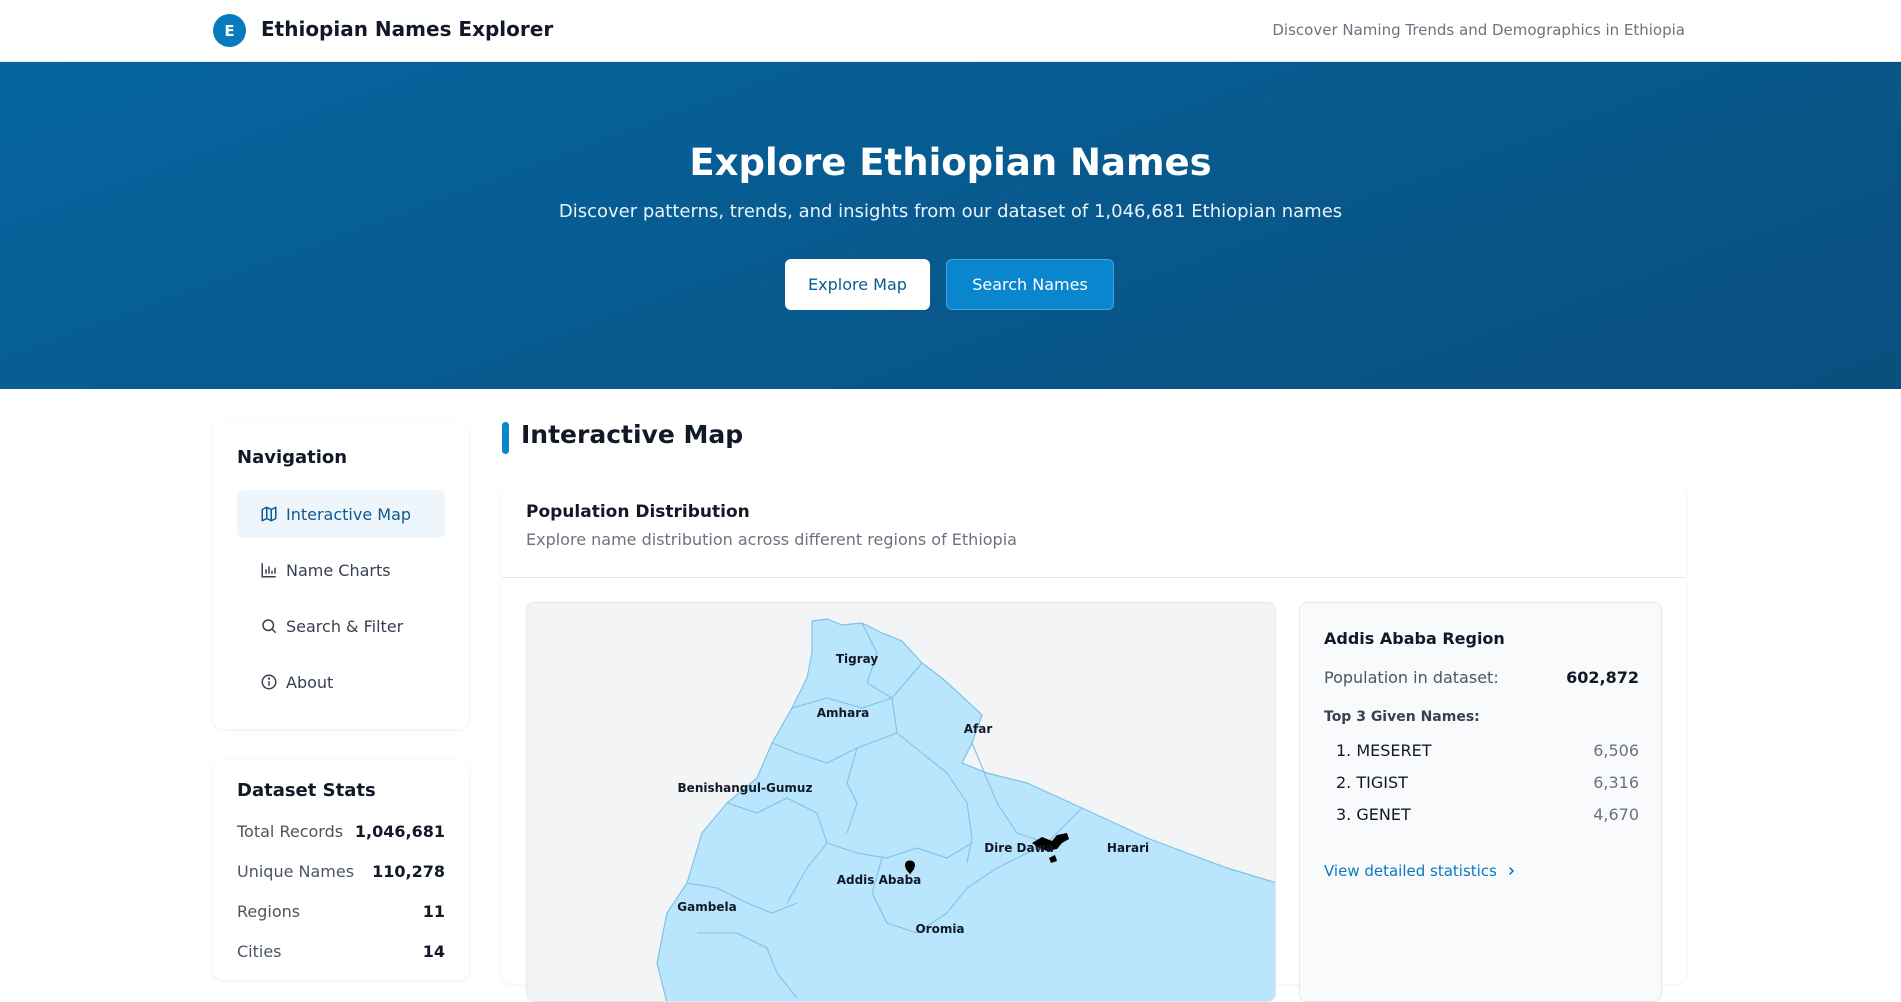  What do you see at coordinates (843, 713) in the screenshot?
I see `map-label-amhara: Amhara` at bounding box center [843, 713].